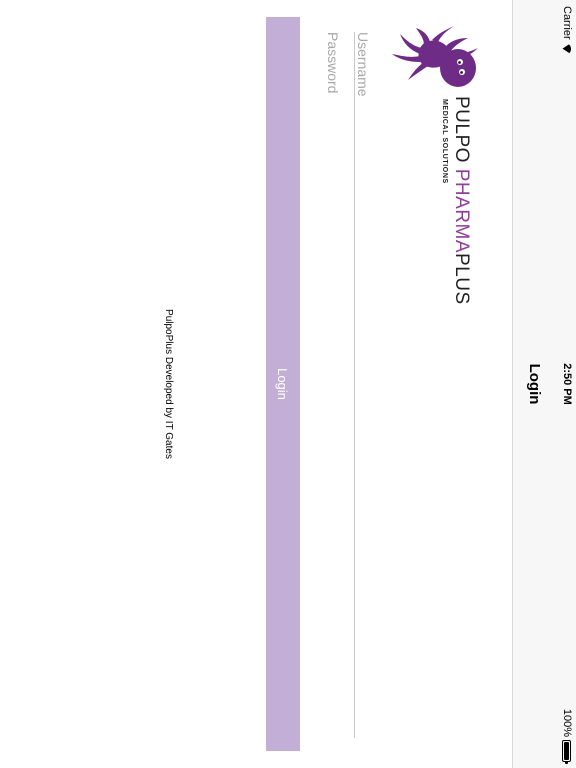 The width and height of the screenshot is (576, 768). I want to click on status-right: 100%, so click(567, 735).